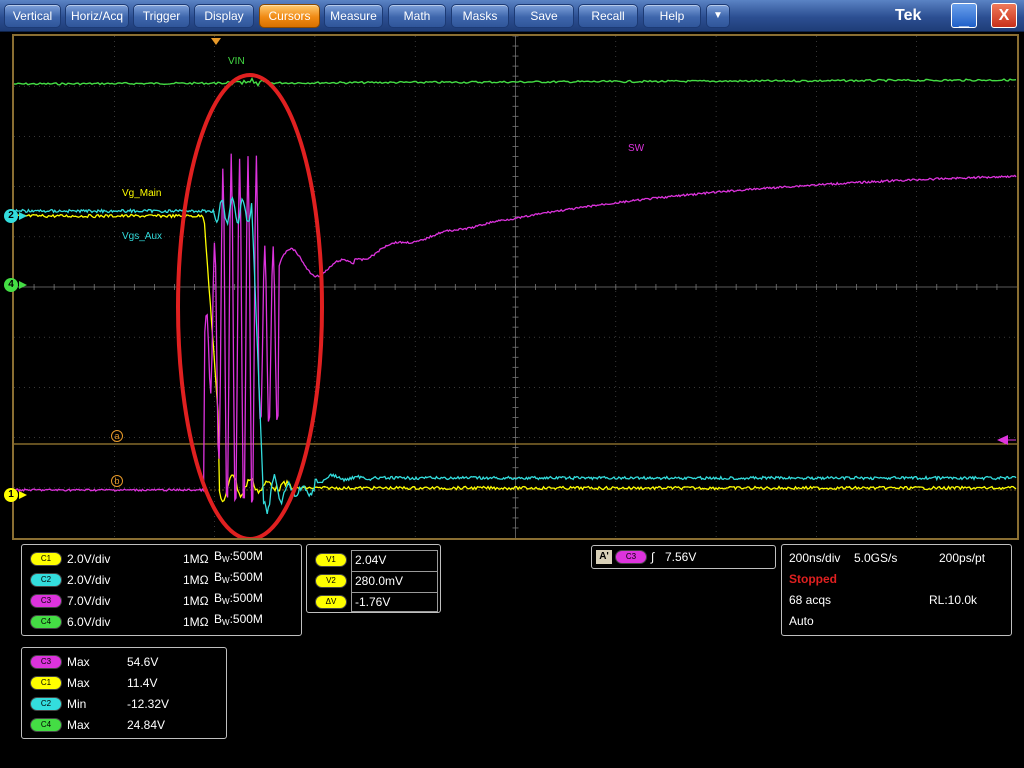 The image size is (1024, 768). Describe the element at coordinates (142, 683) in the screenshot. I see `meas2-value: 11.4V` at that location.